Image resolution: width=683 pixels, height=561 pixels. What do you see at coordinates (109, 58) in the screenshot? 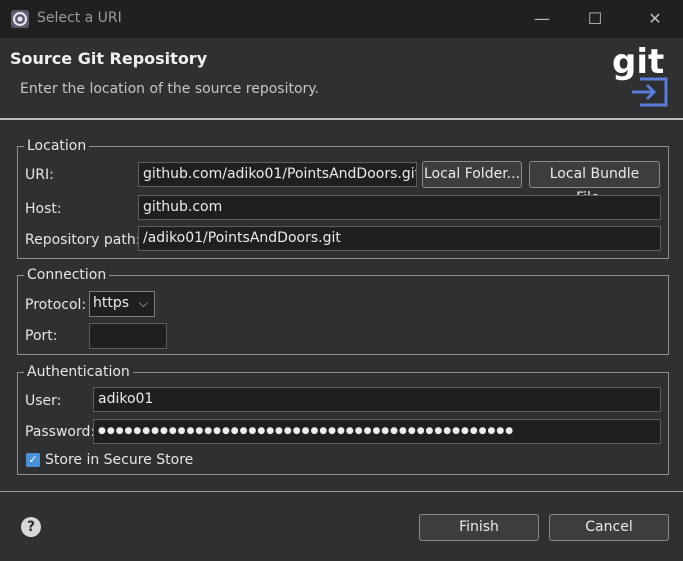
I see `page-title: Source Git Repository` at bounding box center [109, 58].